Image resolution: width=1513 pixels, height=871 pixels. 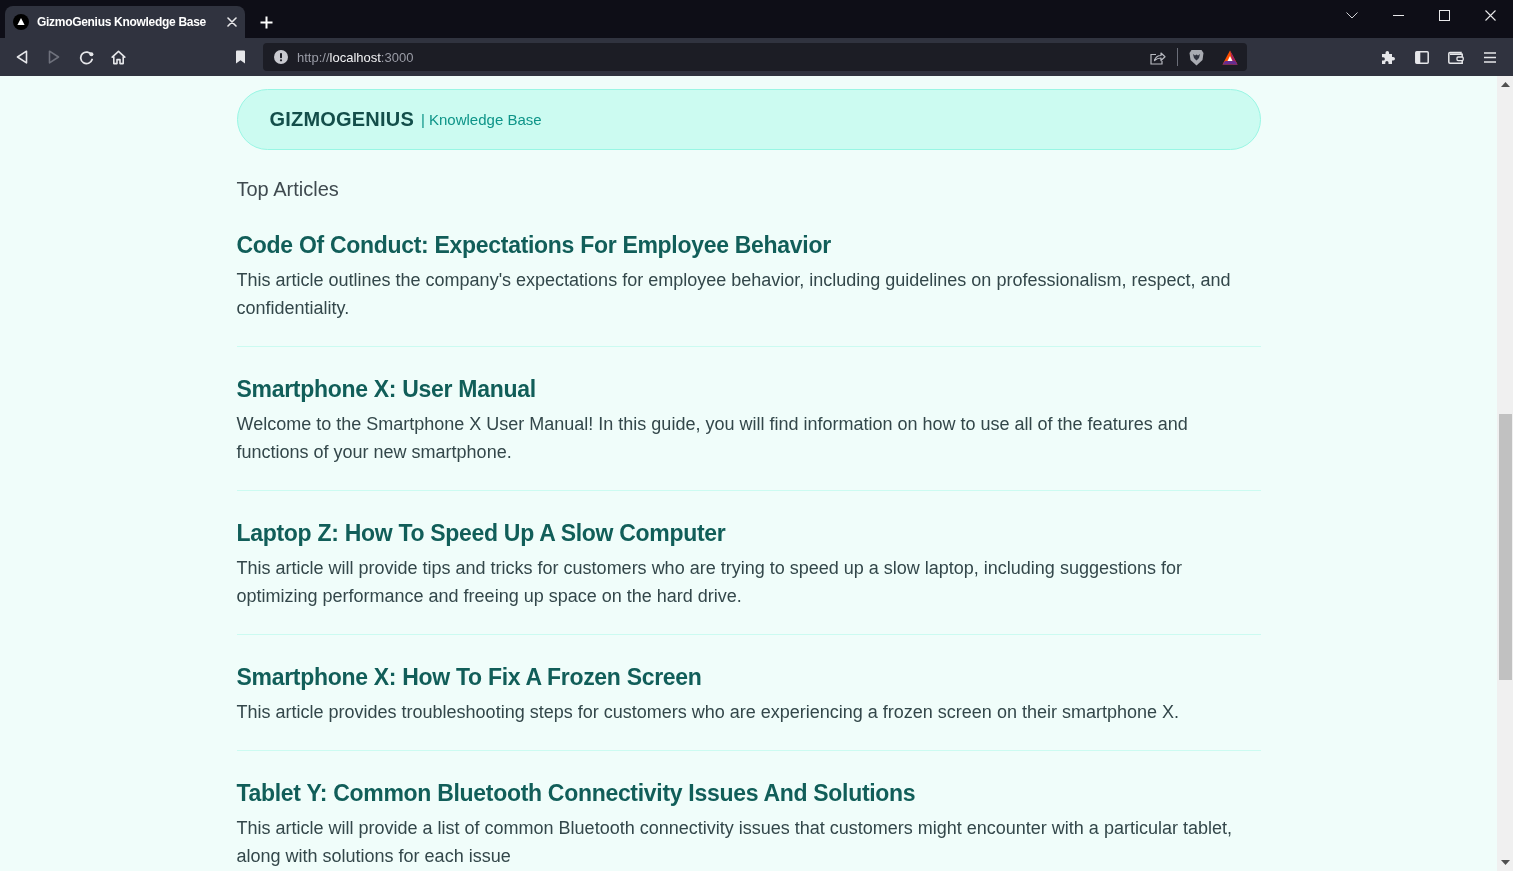 What do you see at coordinates (734, 842) in the screenshot?
I see `article-summary: This article will provide a list of common Bluetooth connectivity issues that customers might encounter with a particular tablet, along with solutions for each issue` at bounding box center [734, 842].